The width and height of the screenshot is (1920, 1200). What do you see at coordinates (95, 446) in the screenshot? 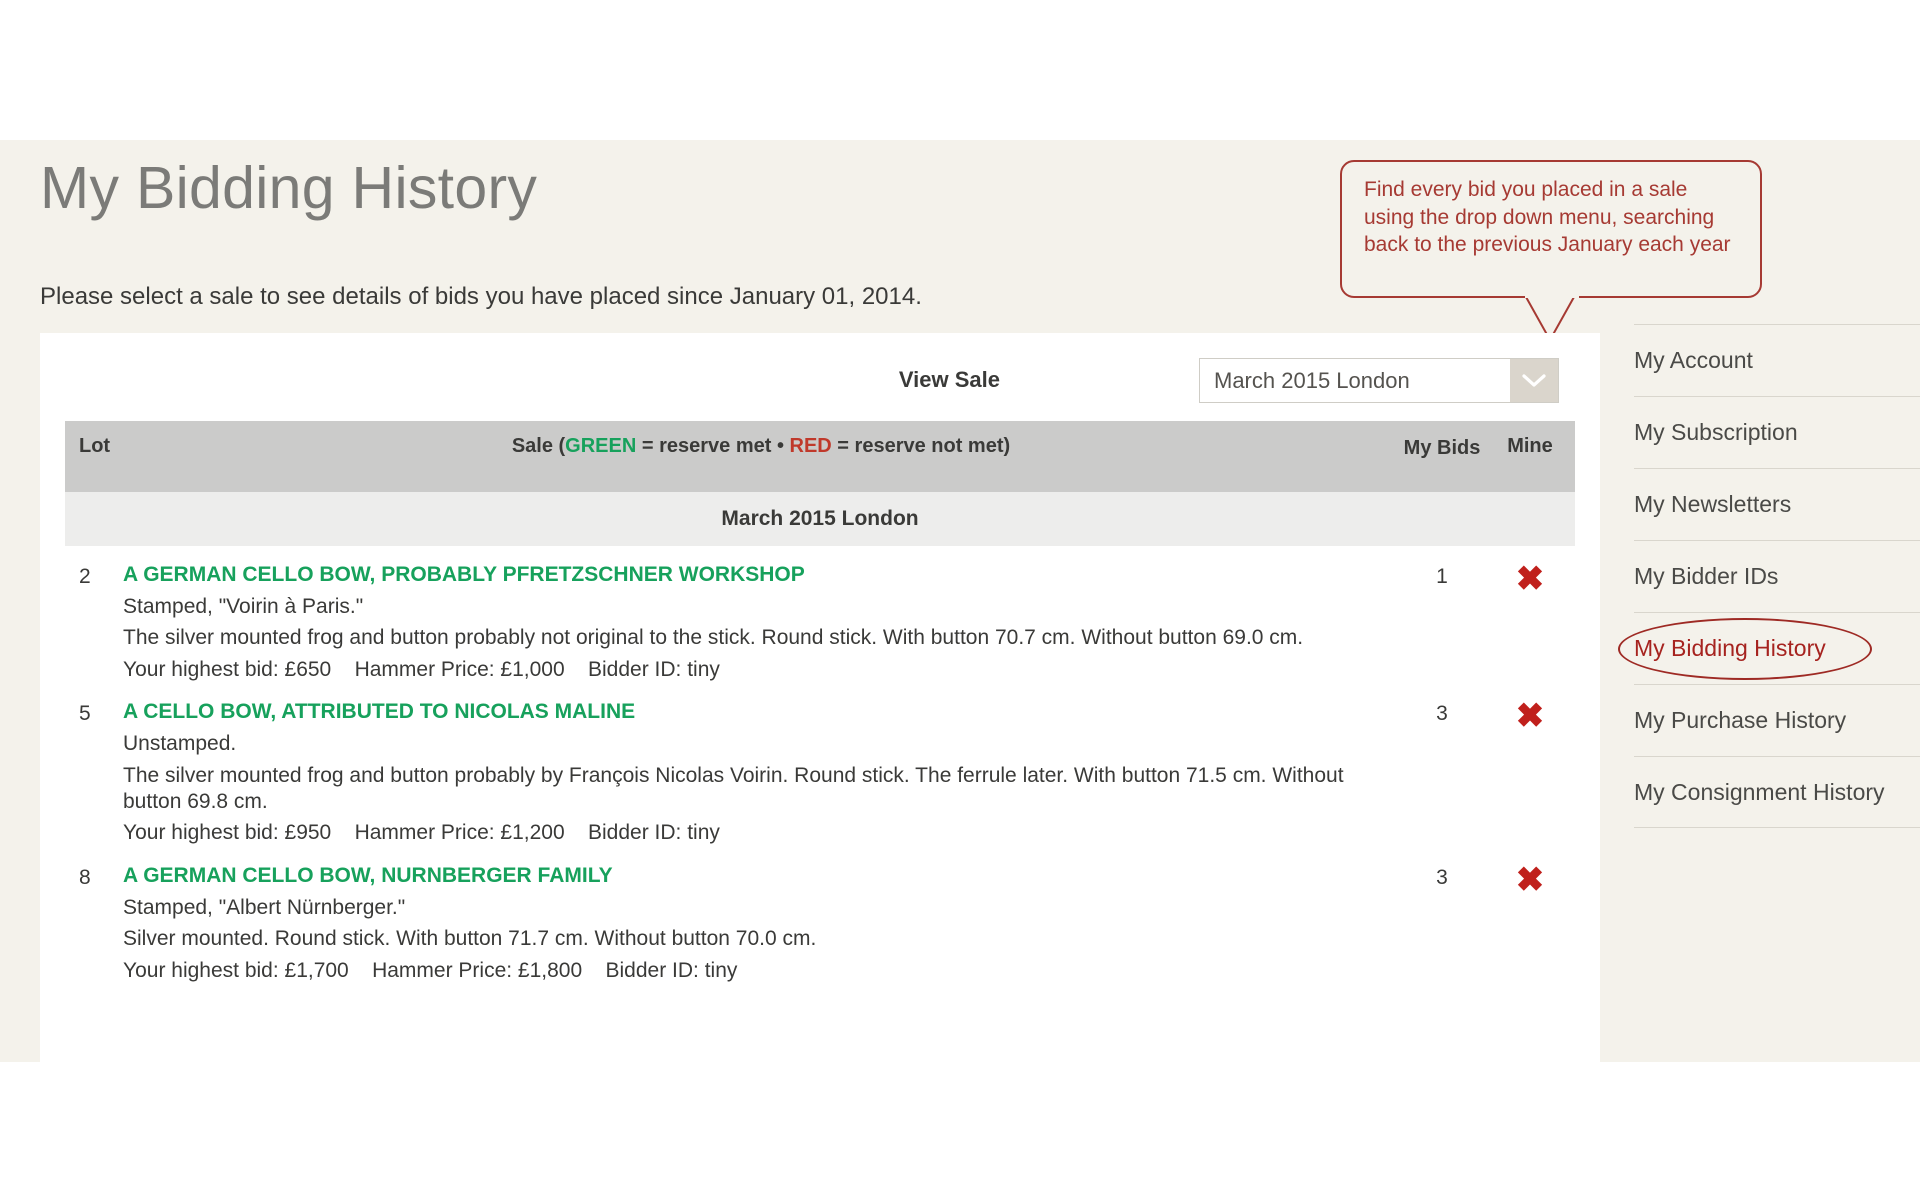
I see `column-header-lot: Lot` at bounding box center [95, 446].